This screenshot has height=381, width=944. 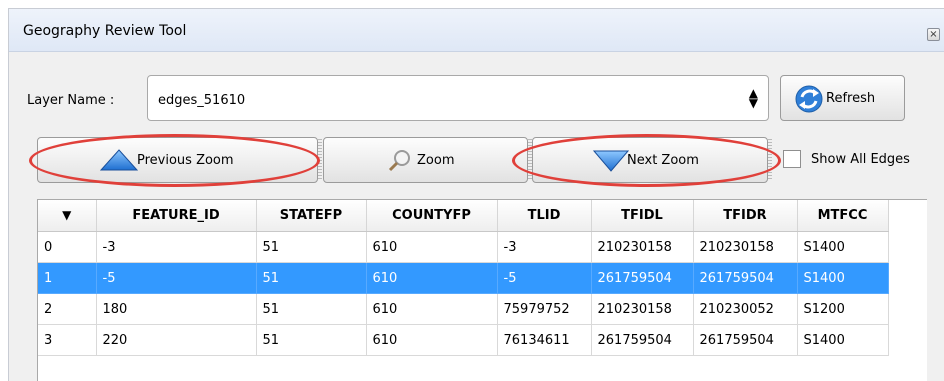 I want to click on column-header: TFIDL, so click(x=642, y=216).